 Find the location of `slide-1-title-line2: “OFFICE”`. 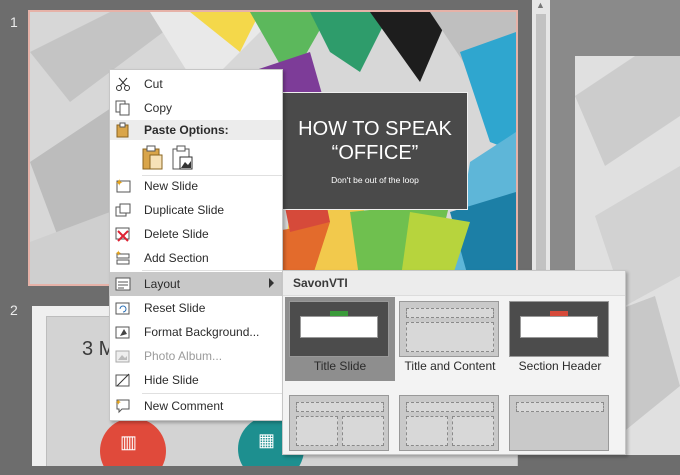

slide-1-title-line2: “OFFICE” is located at coordinates (375, 153).